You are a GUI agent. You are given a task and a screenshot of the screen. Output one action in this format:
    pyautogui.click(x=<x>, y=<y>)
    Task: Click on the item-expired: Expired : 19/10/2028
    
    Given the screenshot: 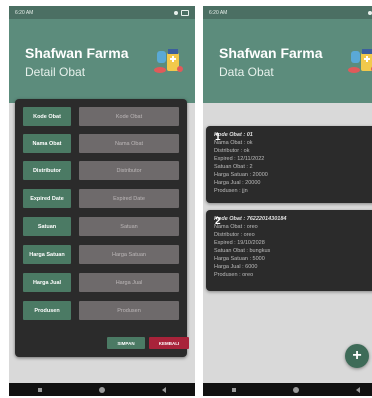 What is the action you would take?
    pyautogui.click(x=239, y=243)
    